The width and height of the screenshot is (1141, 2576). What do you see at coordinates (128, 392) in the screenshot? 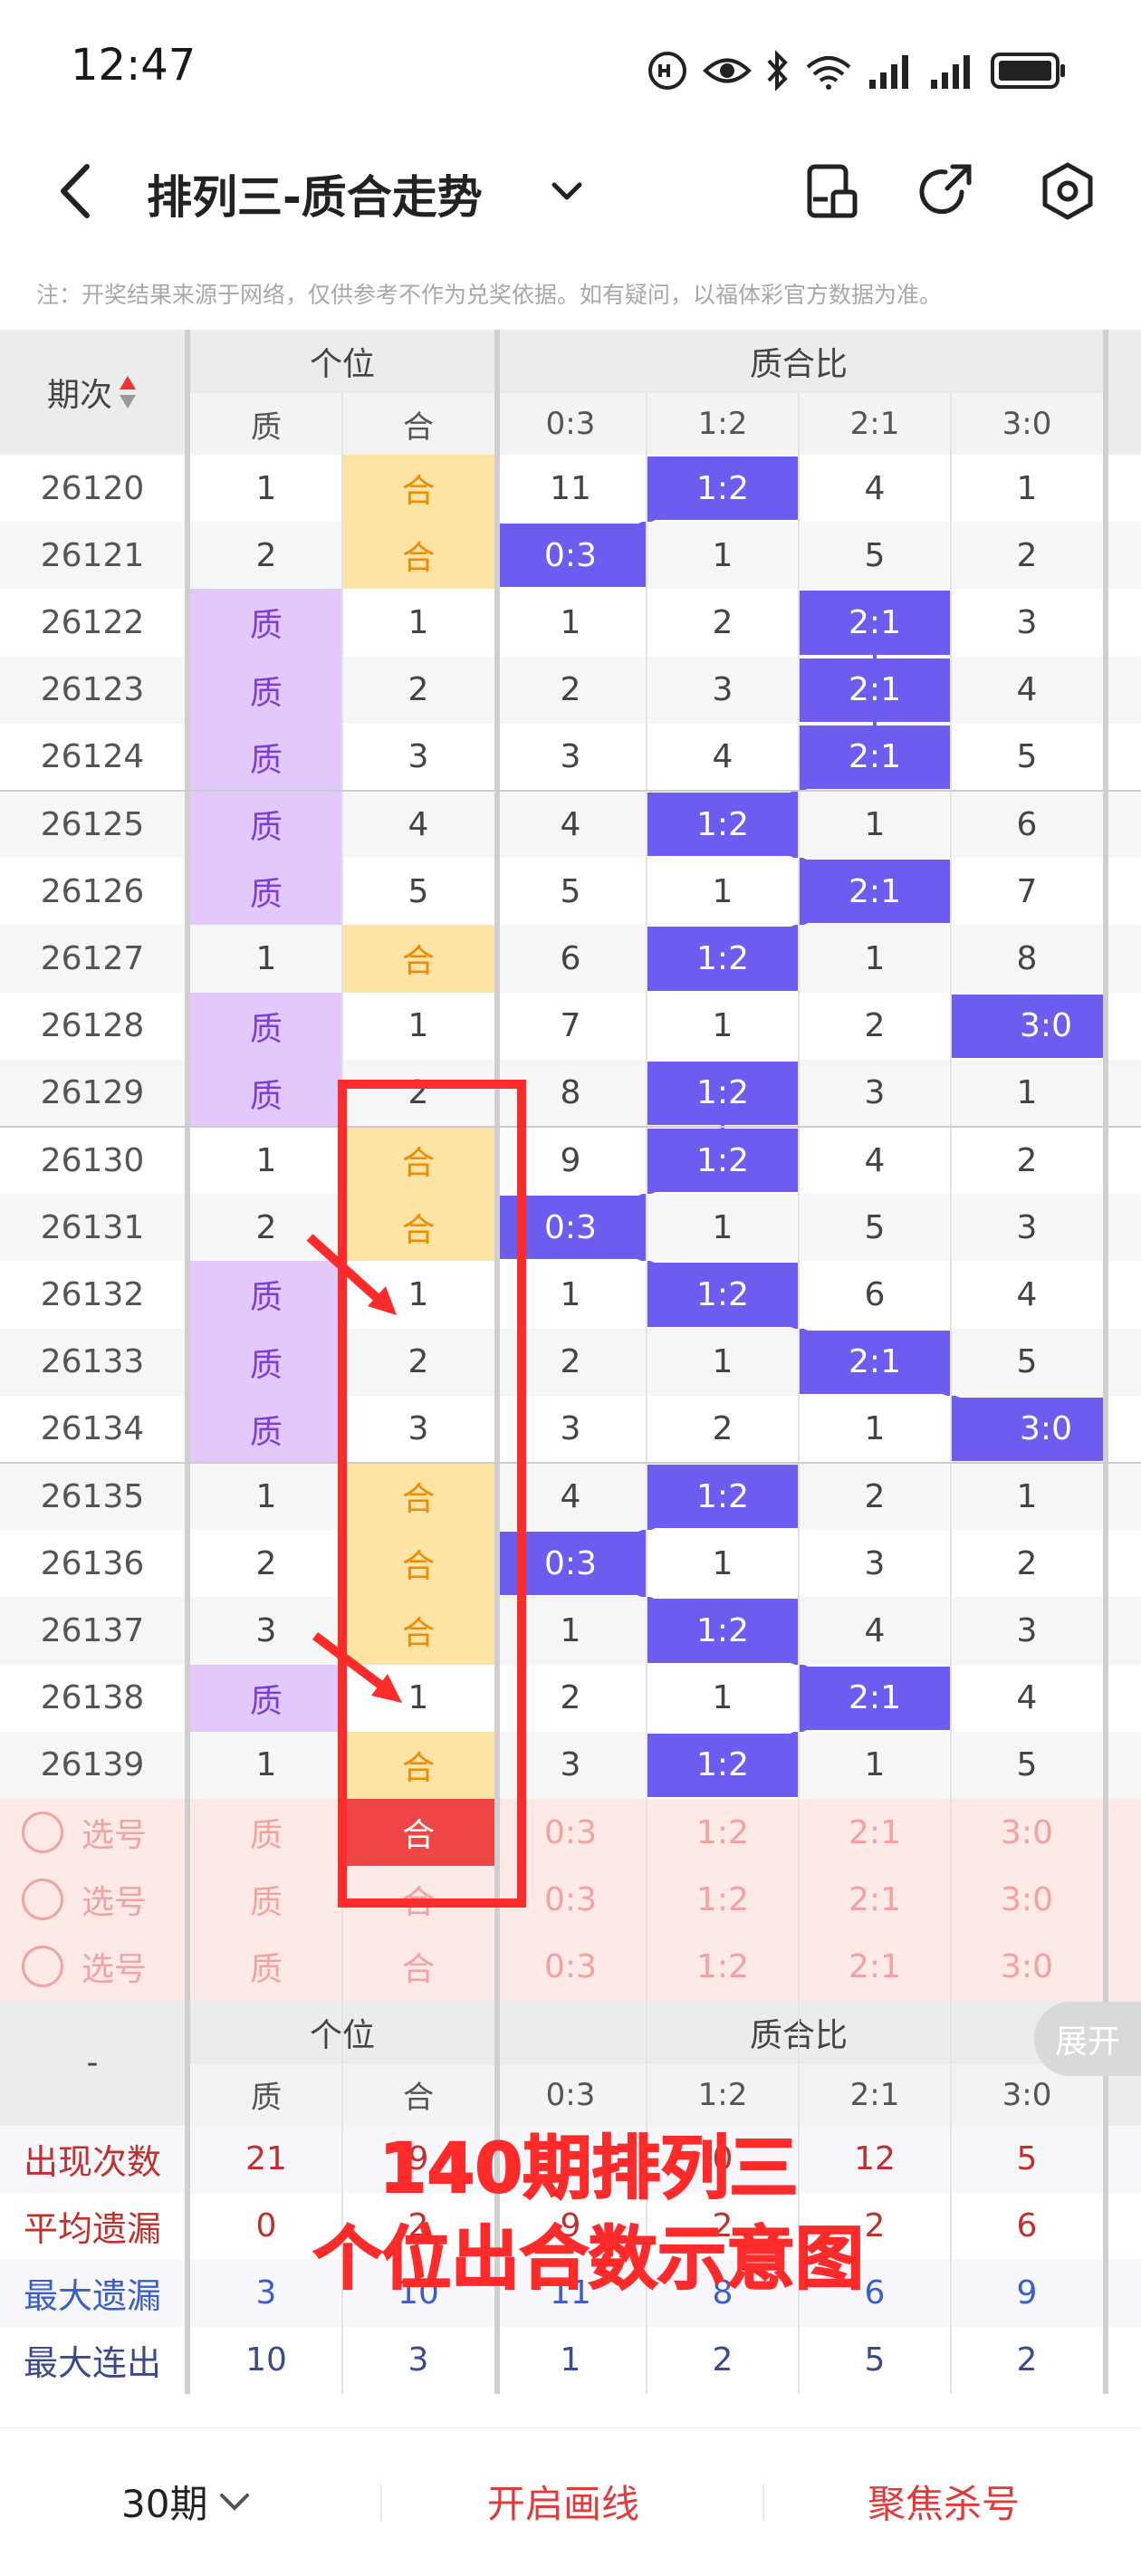
I see `sort-icon` at bounding box center [128, 392].